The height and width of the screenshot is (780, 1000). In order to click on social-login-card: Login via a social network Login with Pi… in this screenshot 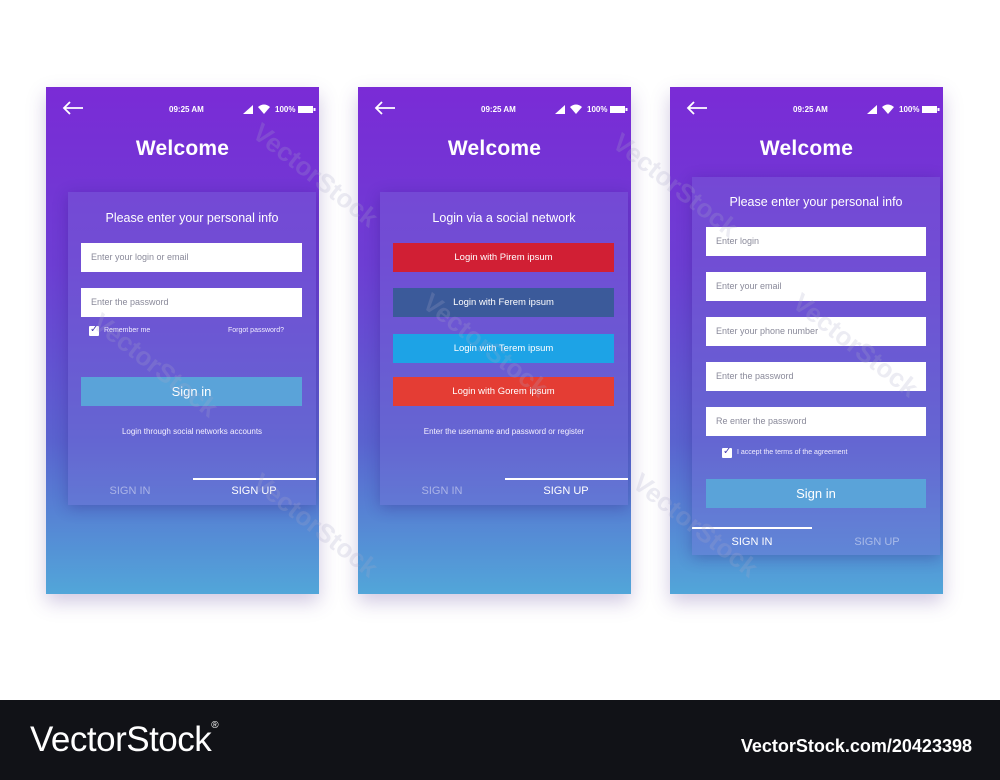, I will do `click(504, 348)`.